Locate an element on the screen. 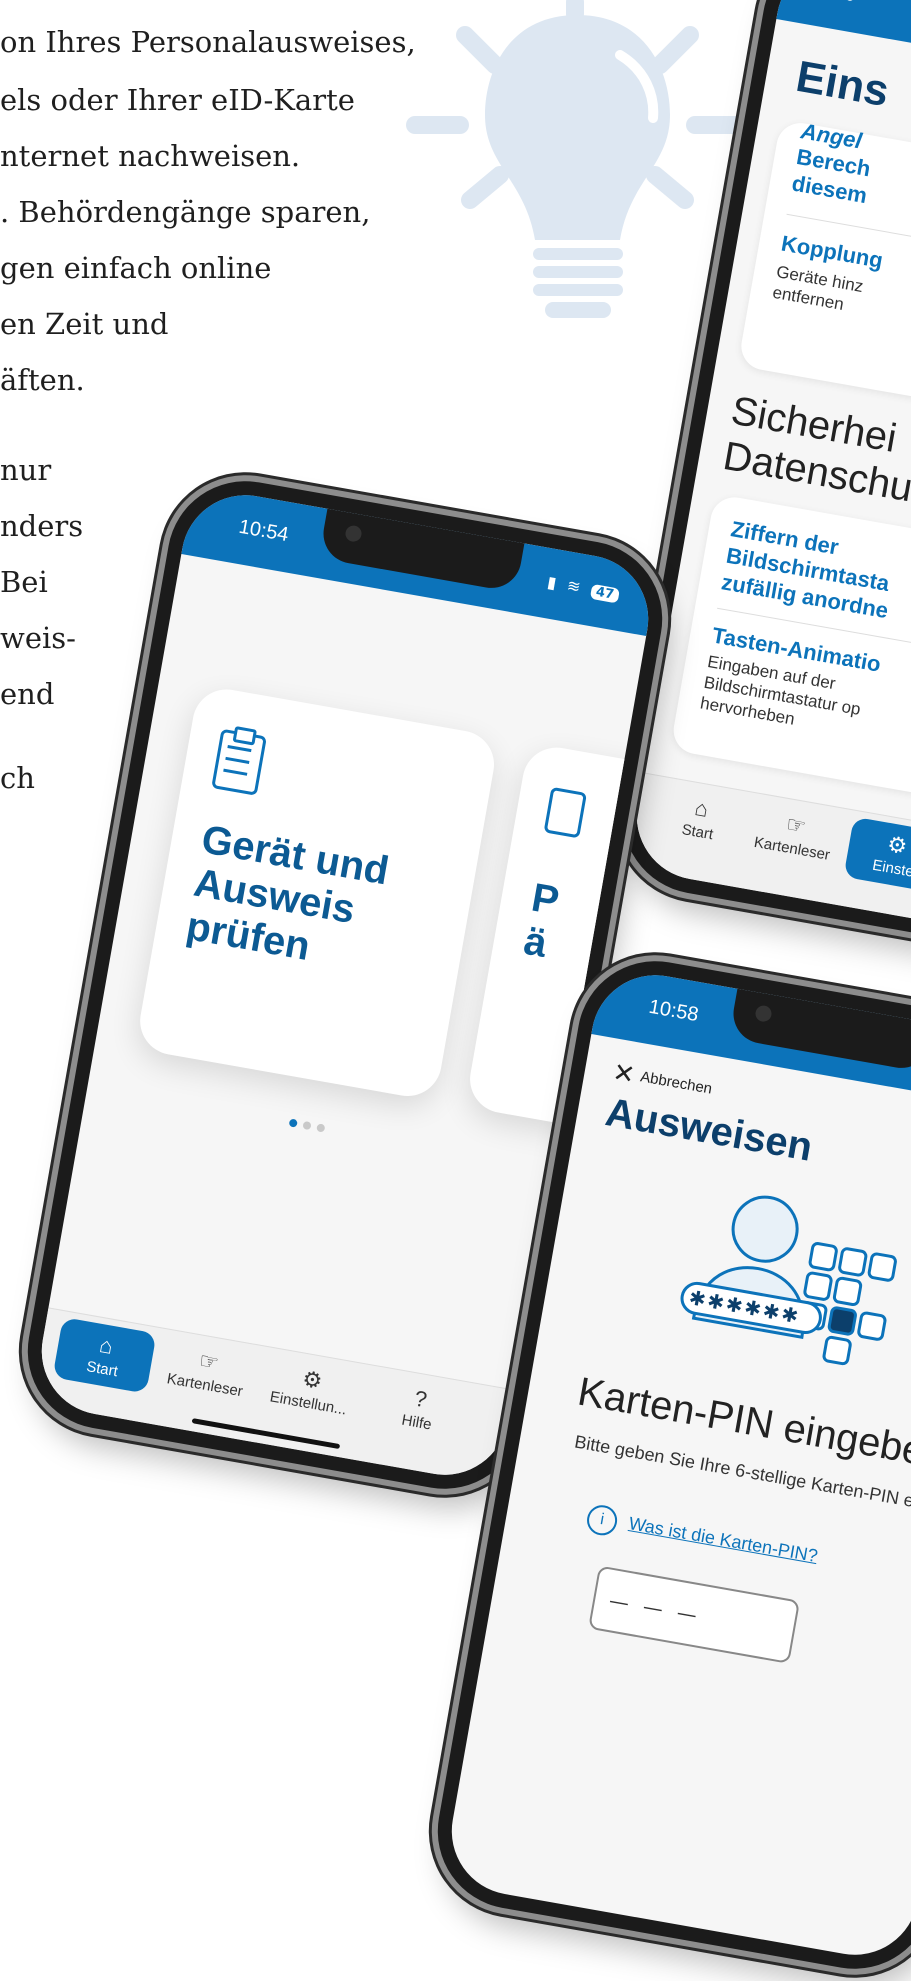  tile-title: P ä is located at coordinates (541, 921).